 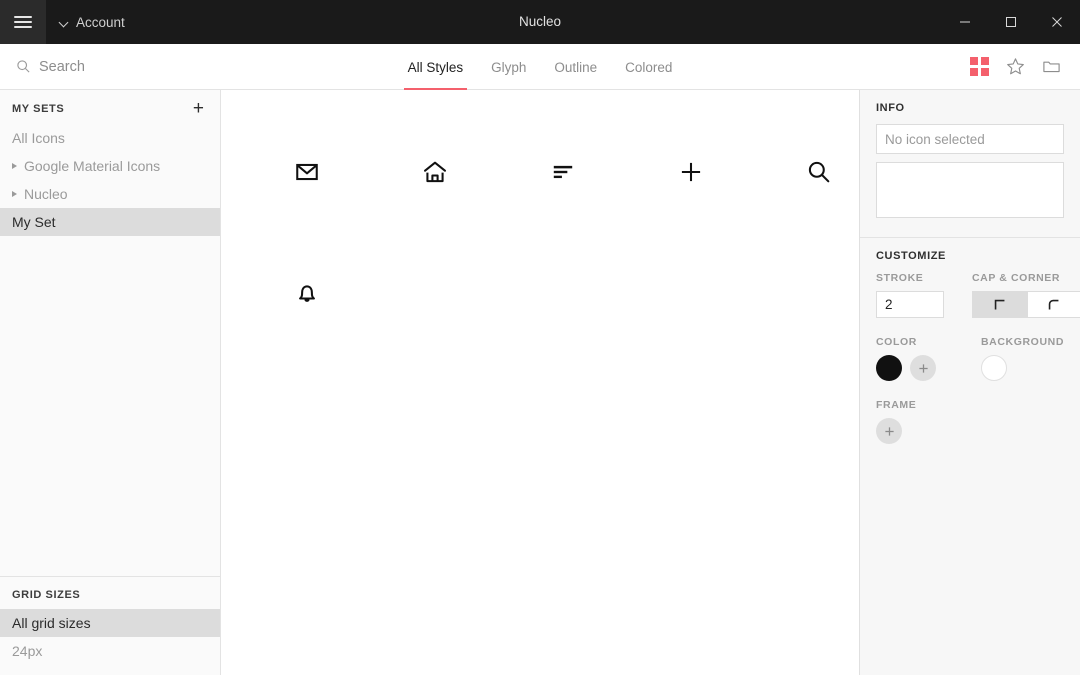 I want to click on close-icon, so click(x=1057, y=22).